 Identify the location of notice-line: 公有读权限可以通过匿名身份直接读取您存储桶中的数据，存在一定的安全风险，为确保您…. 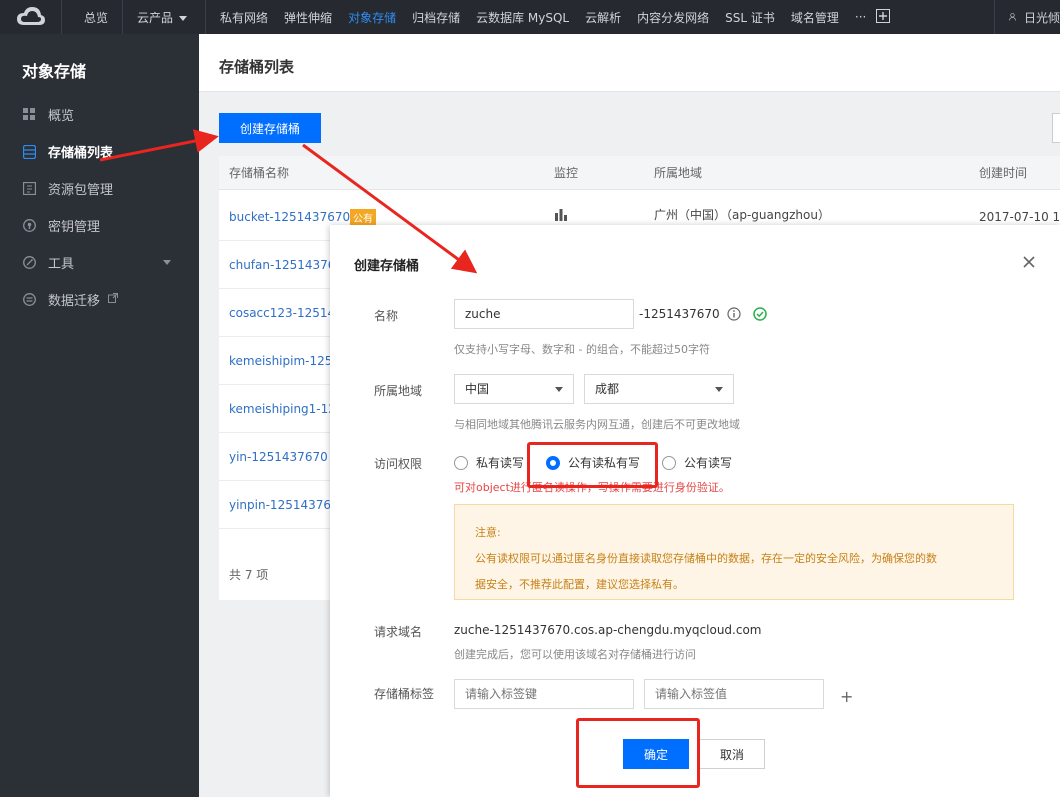
(706, 558).